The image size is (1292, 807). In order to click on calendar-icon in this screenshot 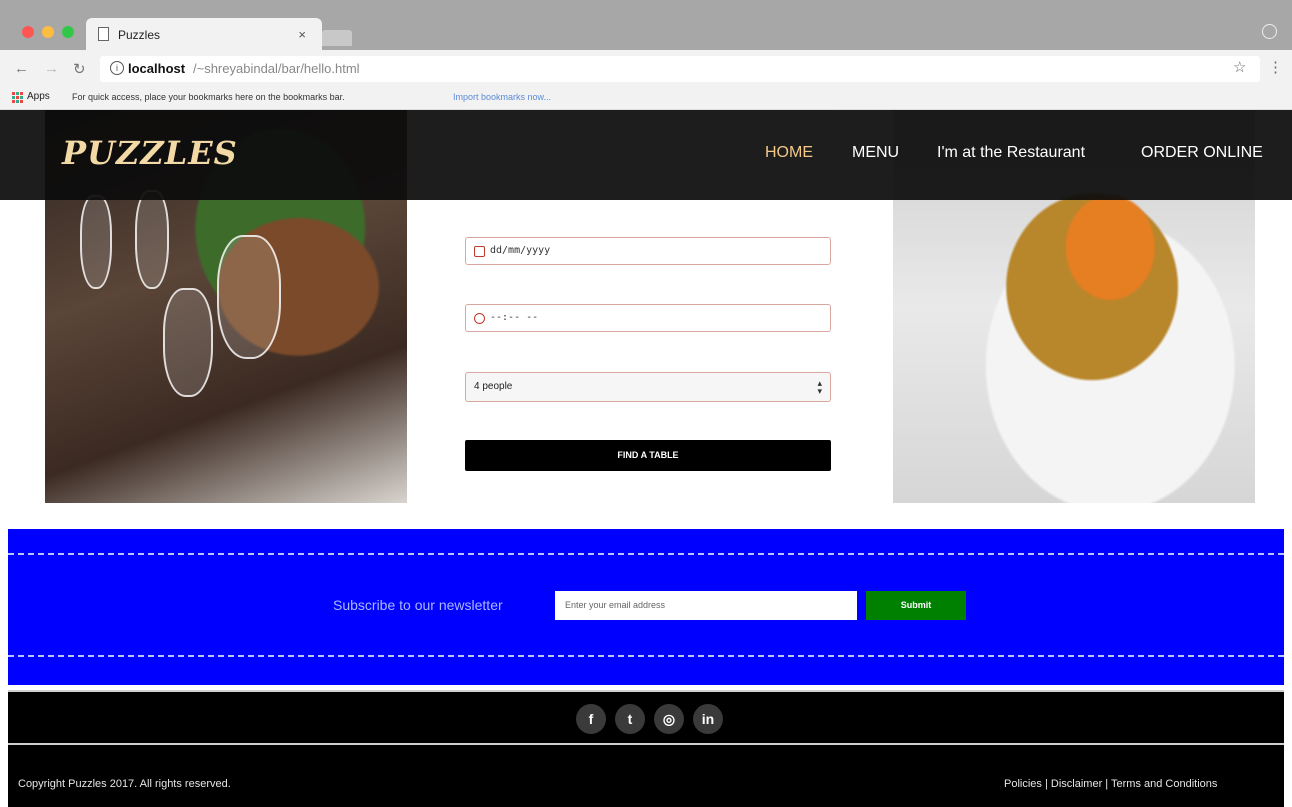, I will do `click(479, 251)`.